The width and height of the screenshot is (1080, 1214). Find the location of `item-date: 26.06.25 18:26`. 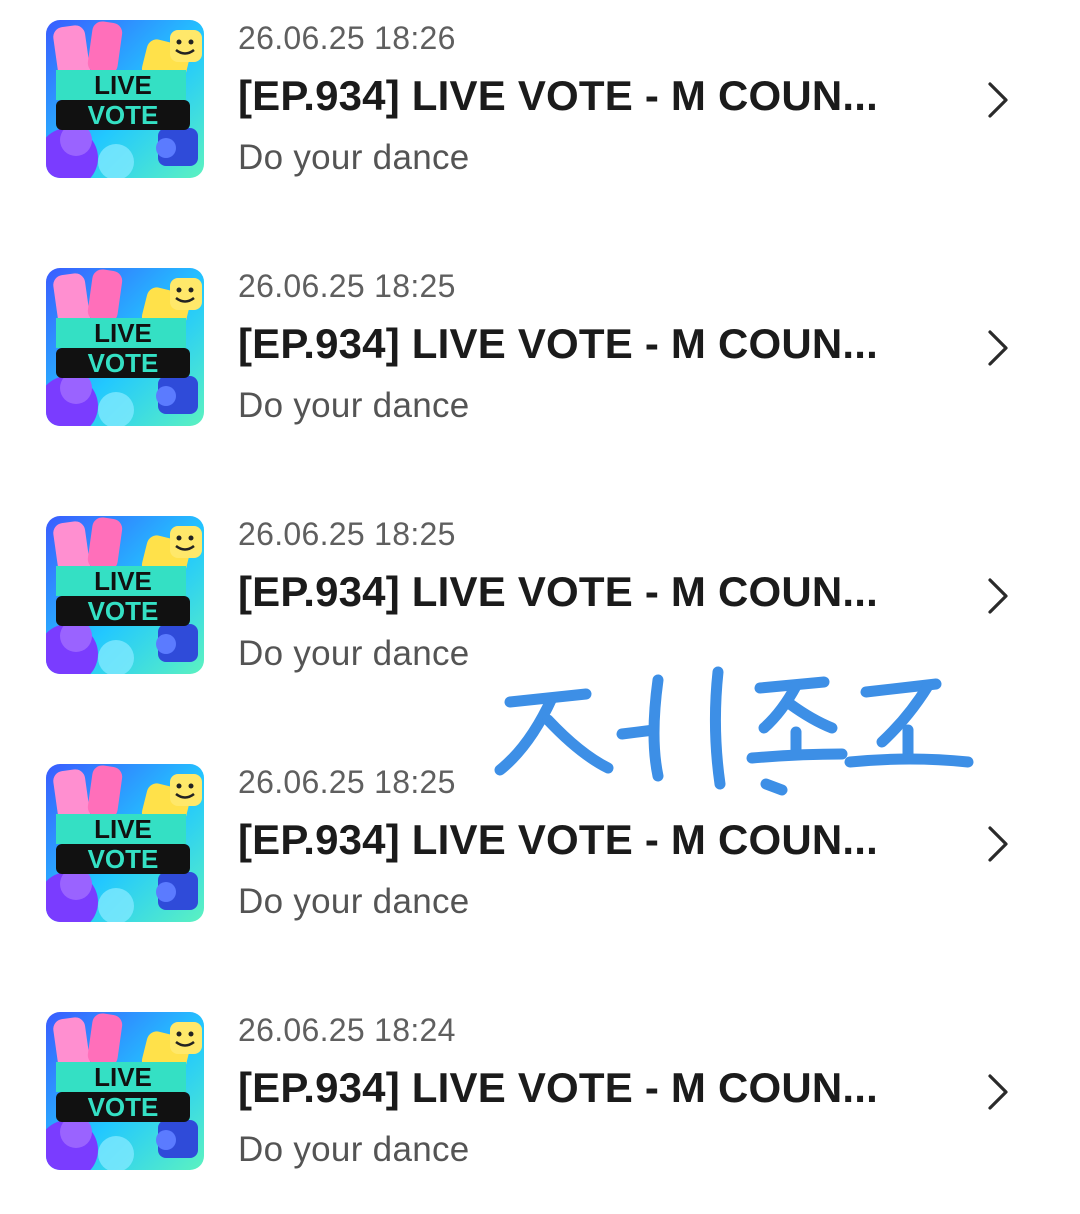

item-date: 26.06.25 18:26 is located at coordinates (347, 38).